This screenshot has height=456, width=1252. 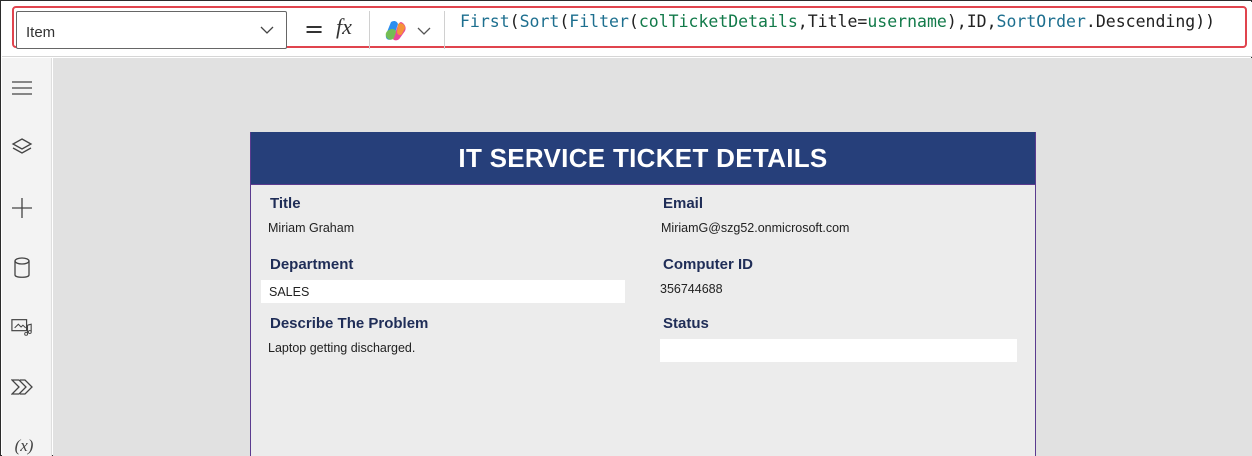 I want to click on status-label: Status, so click(x=686, y=323).